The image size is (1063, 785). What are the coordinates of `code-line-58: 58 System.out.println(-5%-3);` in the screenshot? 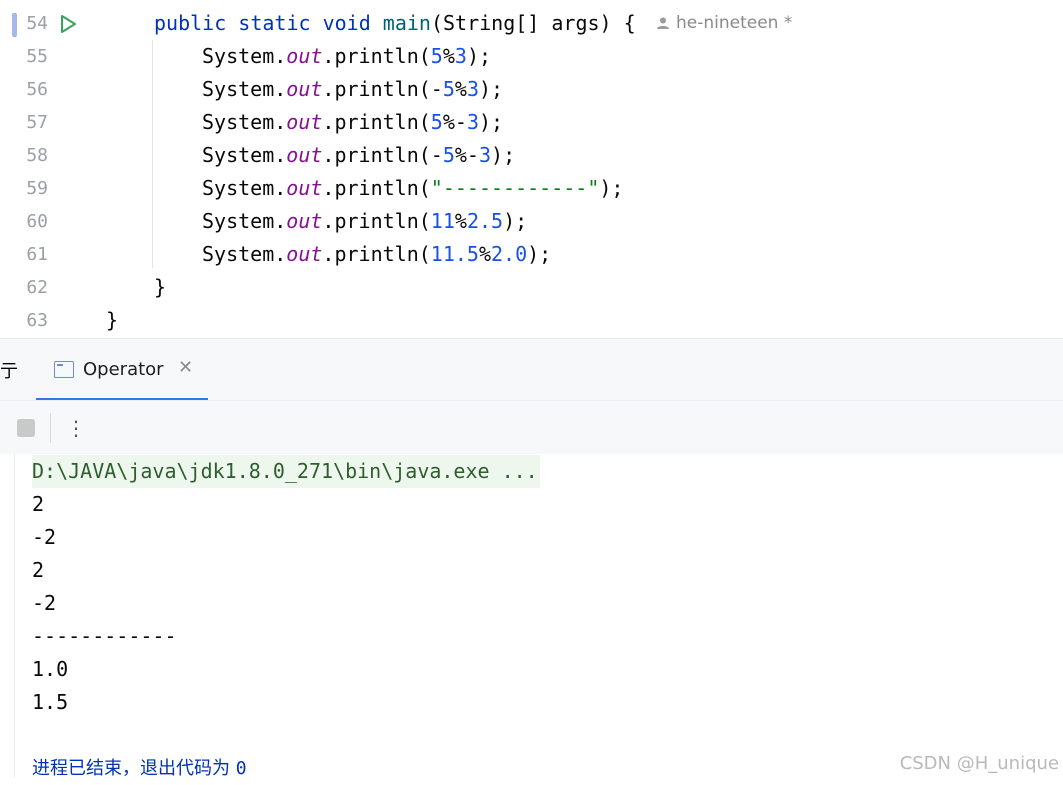 It's located at (531, 155).